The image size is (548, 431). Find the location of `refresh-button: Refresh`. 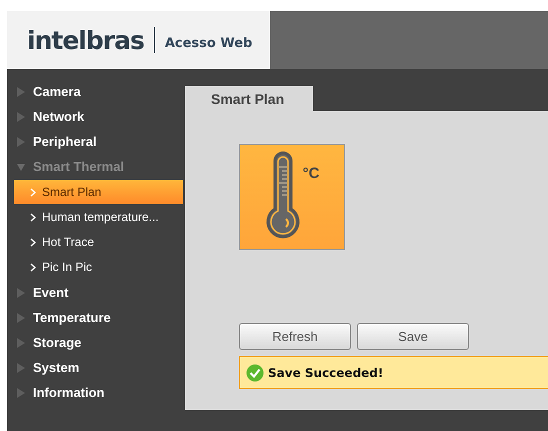

refresh-button: Refresh is located at coordinates (295, 336).